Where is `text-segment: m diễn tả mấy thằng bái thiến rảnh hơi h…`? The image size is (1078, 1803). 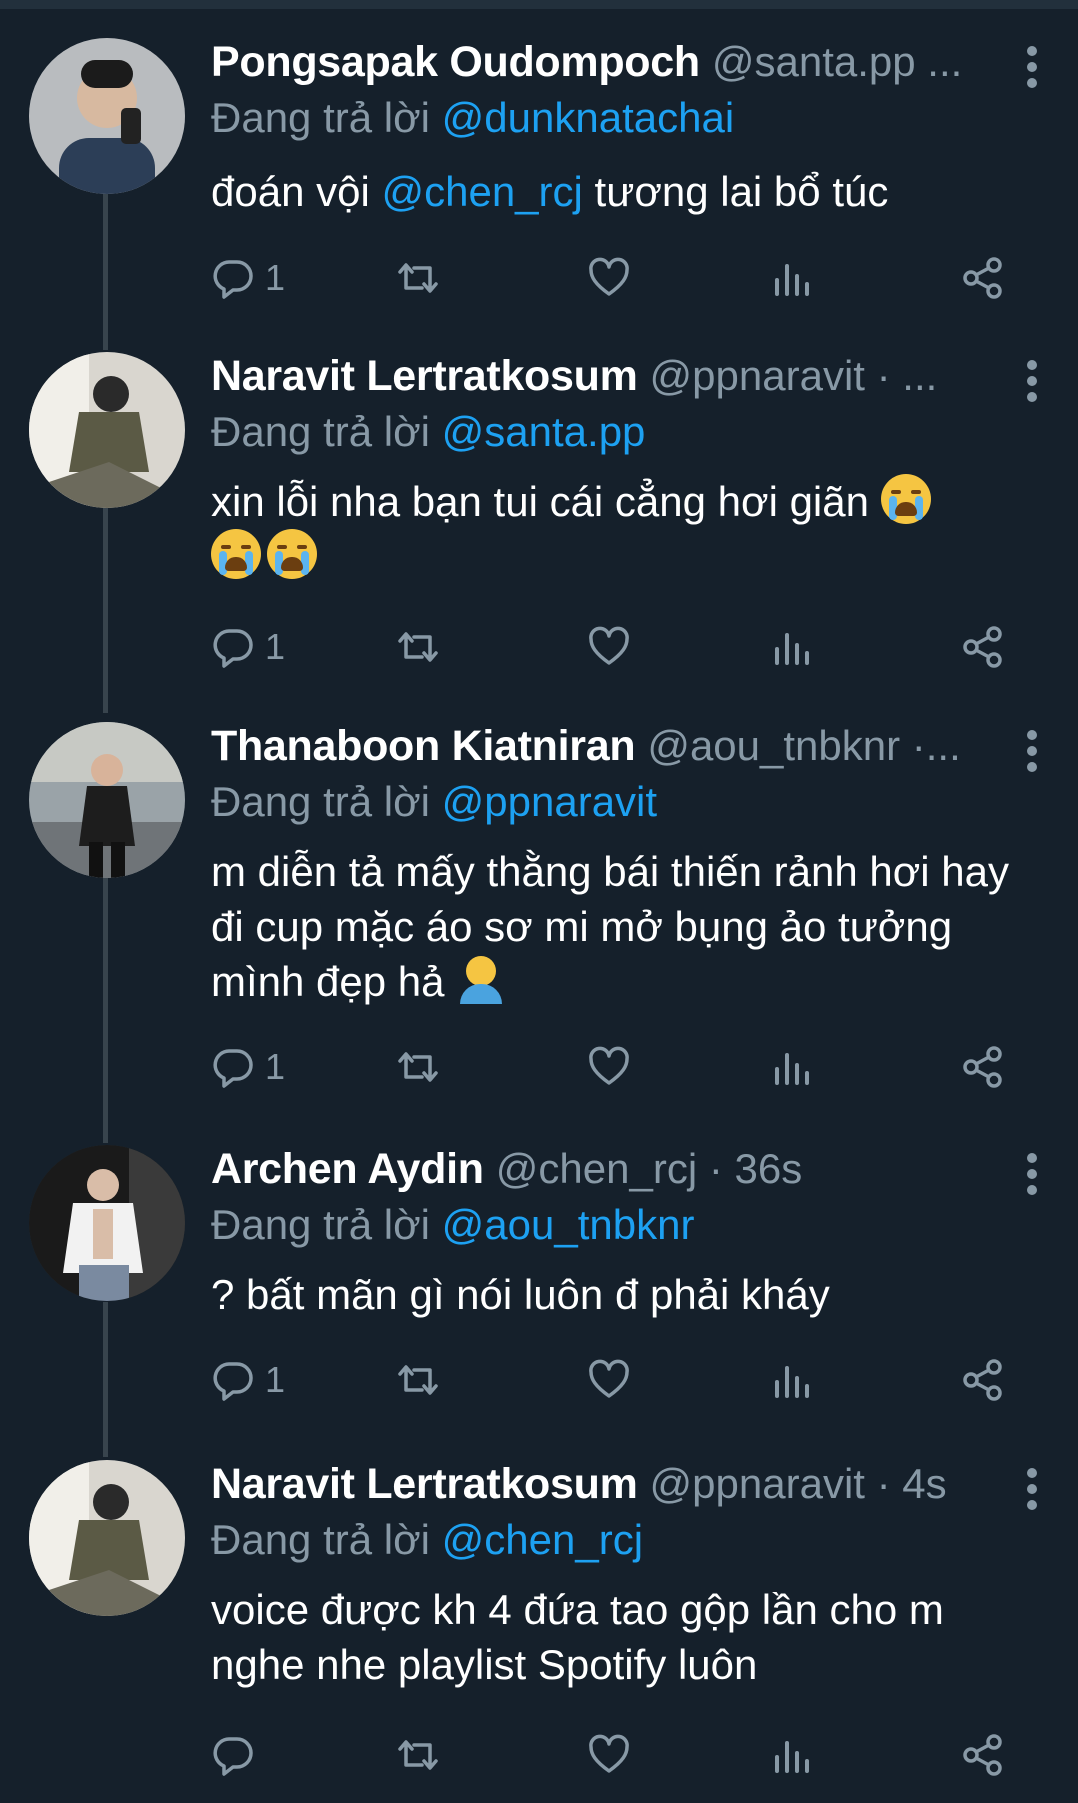
text-segment: m diễn tả mấy thằng bái thiến rảnh hơi h… is located at coordinates (610, 926).